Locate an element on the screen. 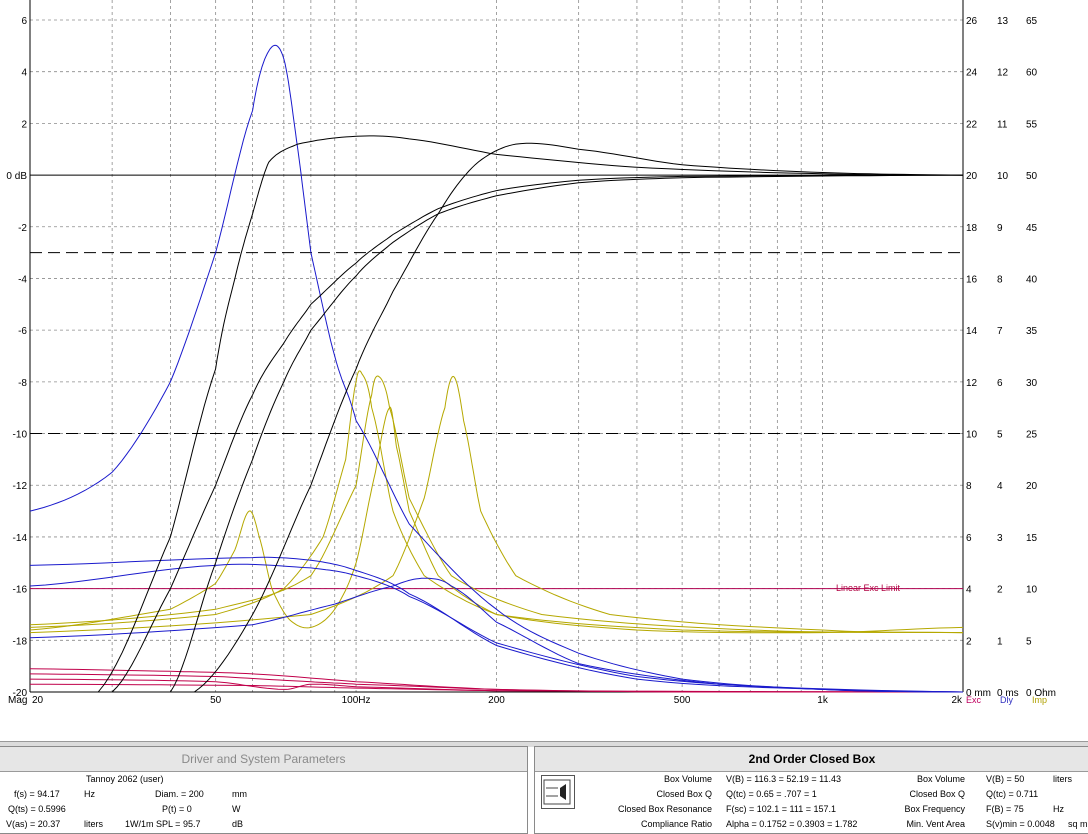 Image resolution: width=1088 pixels, height=834 pixels. left-tick-label: -16 is located at coordinates (20, 590).